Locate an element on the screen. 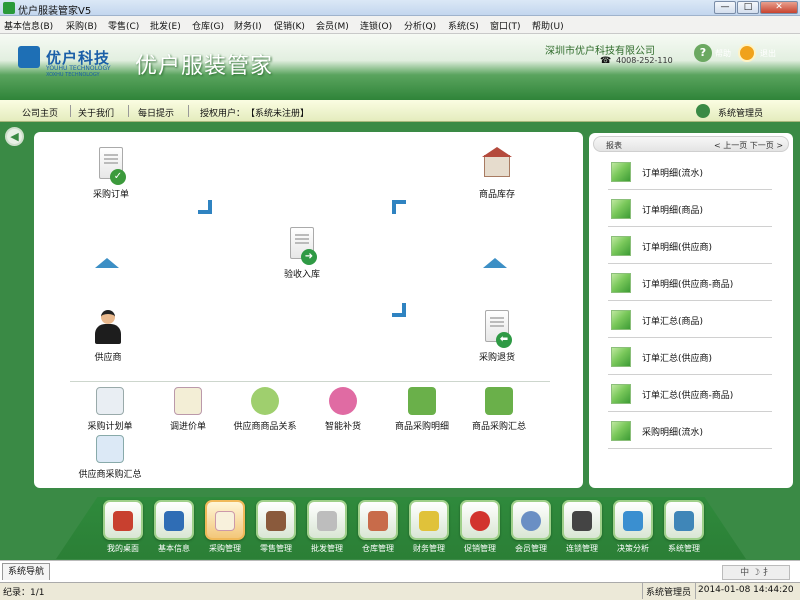 The image size is (800, 600). yen-icon is located at coordinates (429, 520).